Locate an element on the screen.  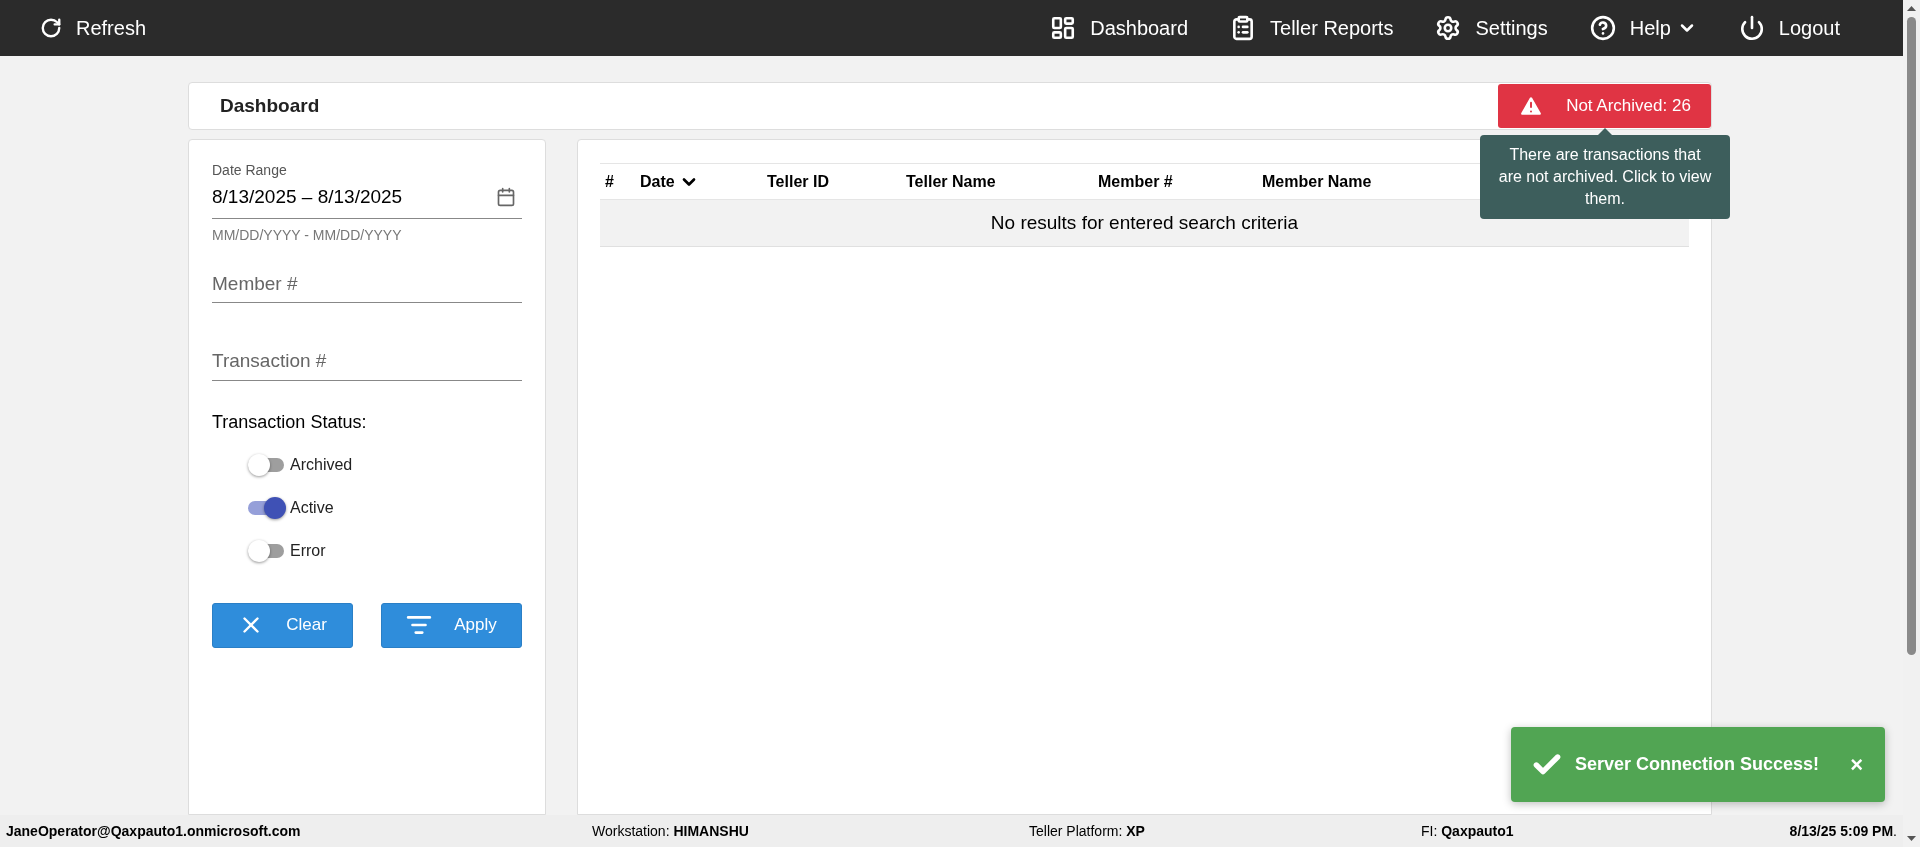
column-header: Member # is located at coordinates (1135, 181).